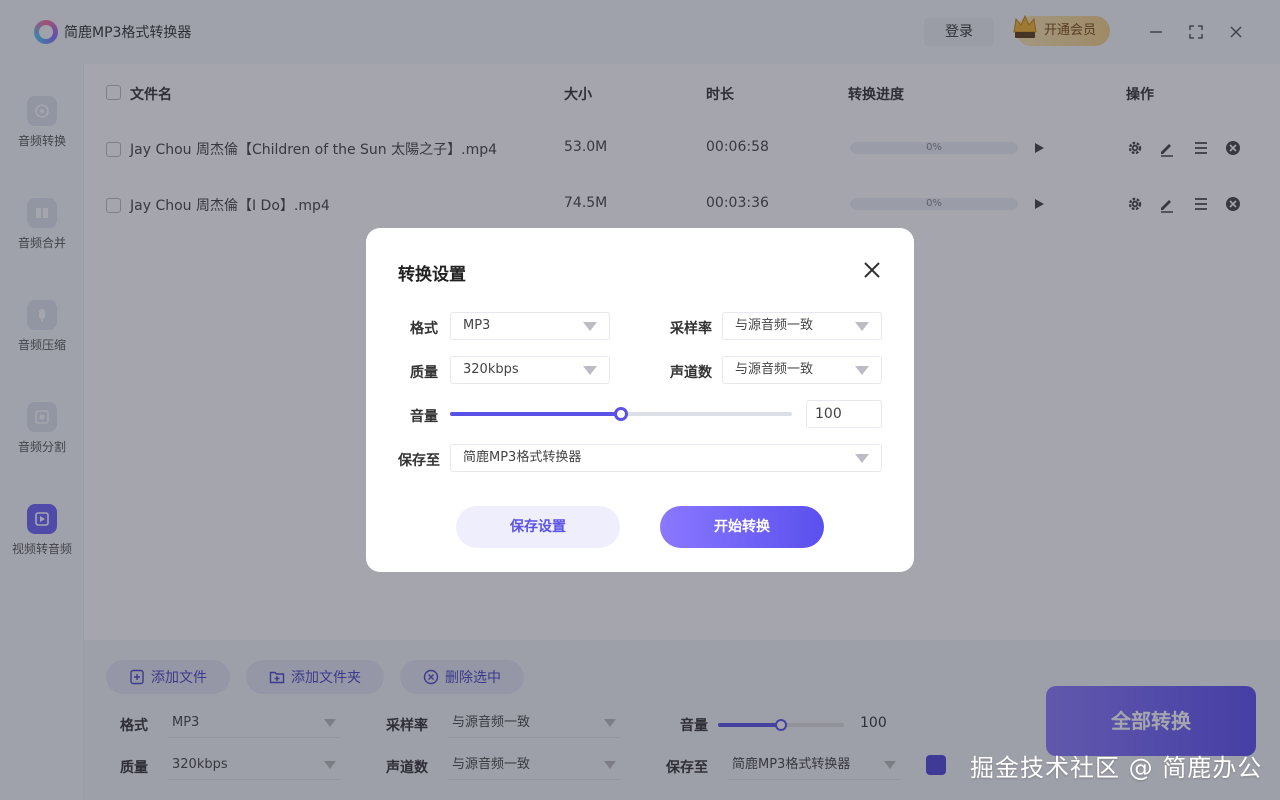  What do you see at coordinates (432, 275) in the screenshot?
I see `dialog-title: 转换设置` at bounding box center [432, 275].